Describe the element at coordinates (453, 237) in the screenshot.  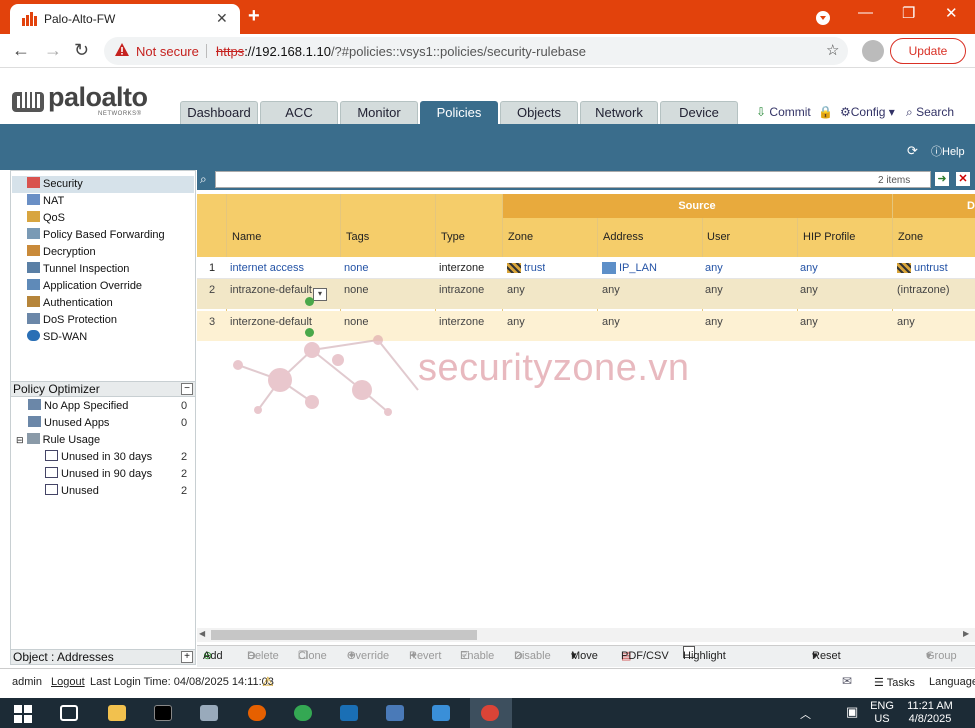
I see `col-type: Type` at that location.